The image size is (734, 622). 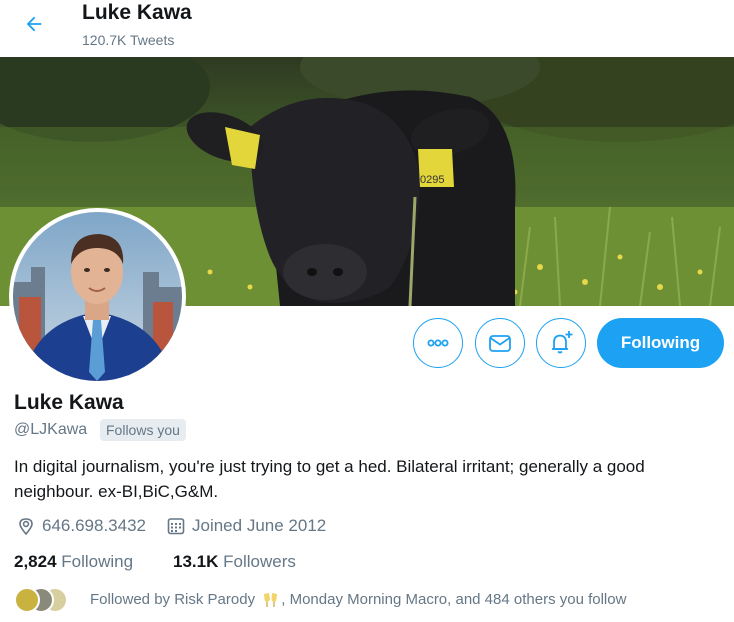 I want to click on svg-text: 0295, so click(x=432, y=180).